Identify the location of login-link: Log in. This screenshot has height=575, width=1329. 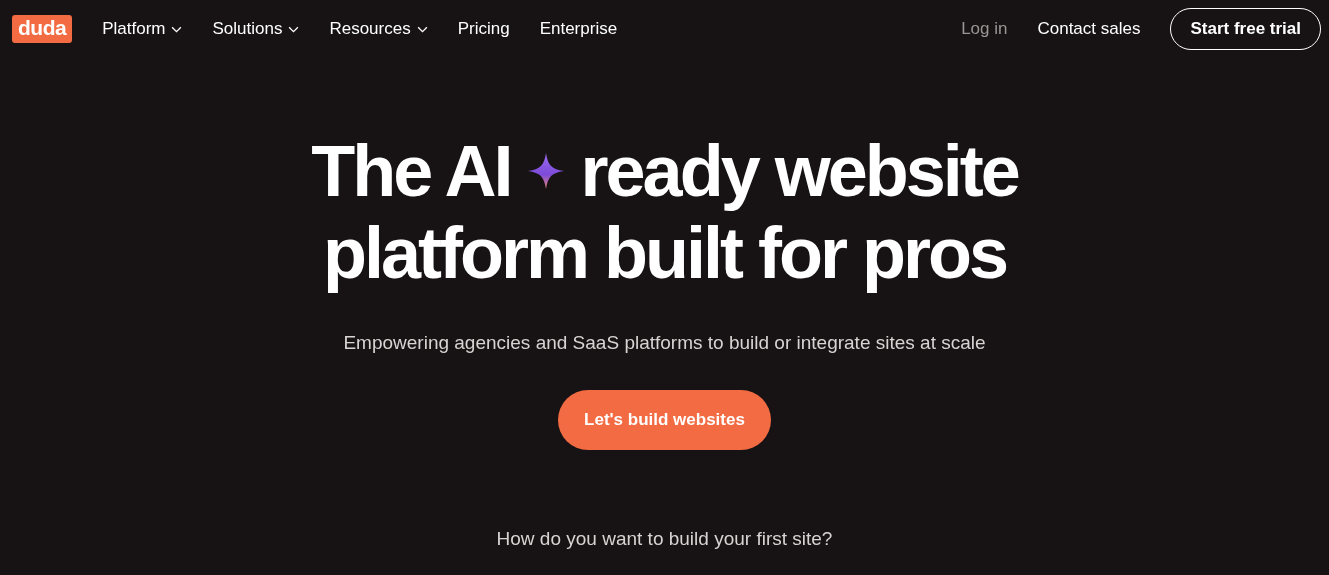
(984, 29).